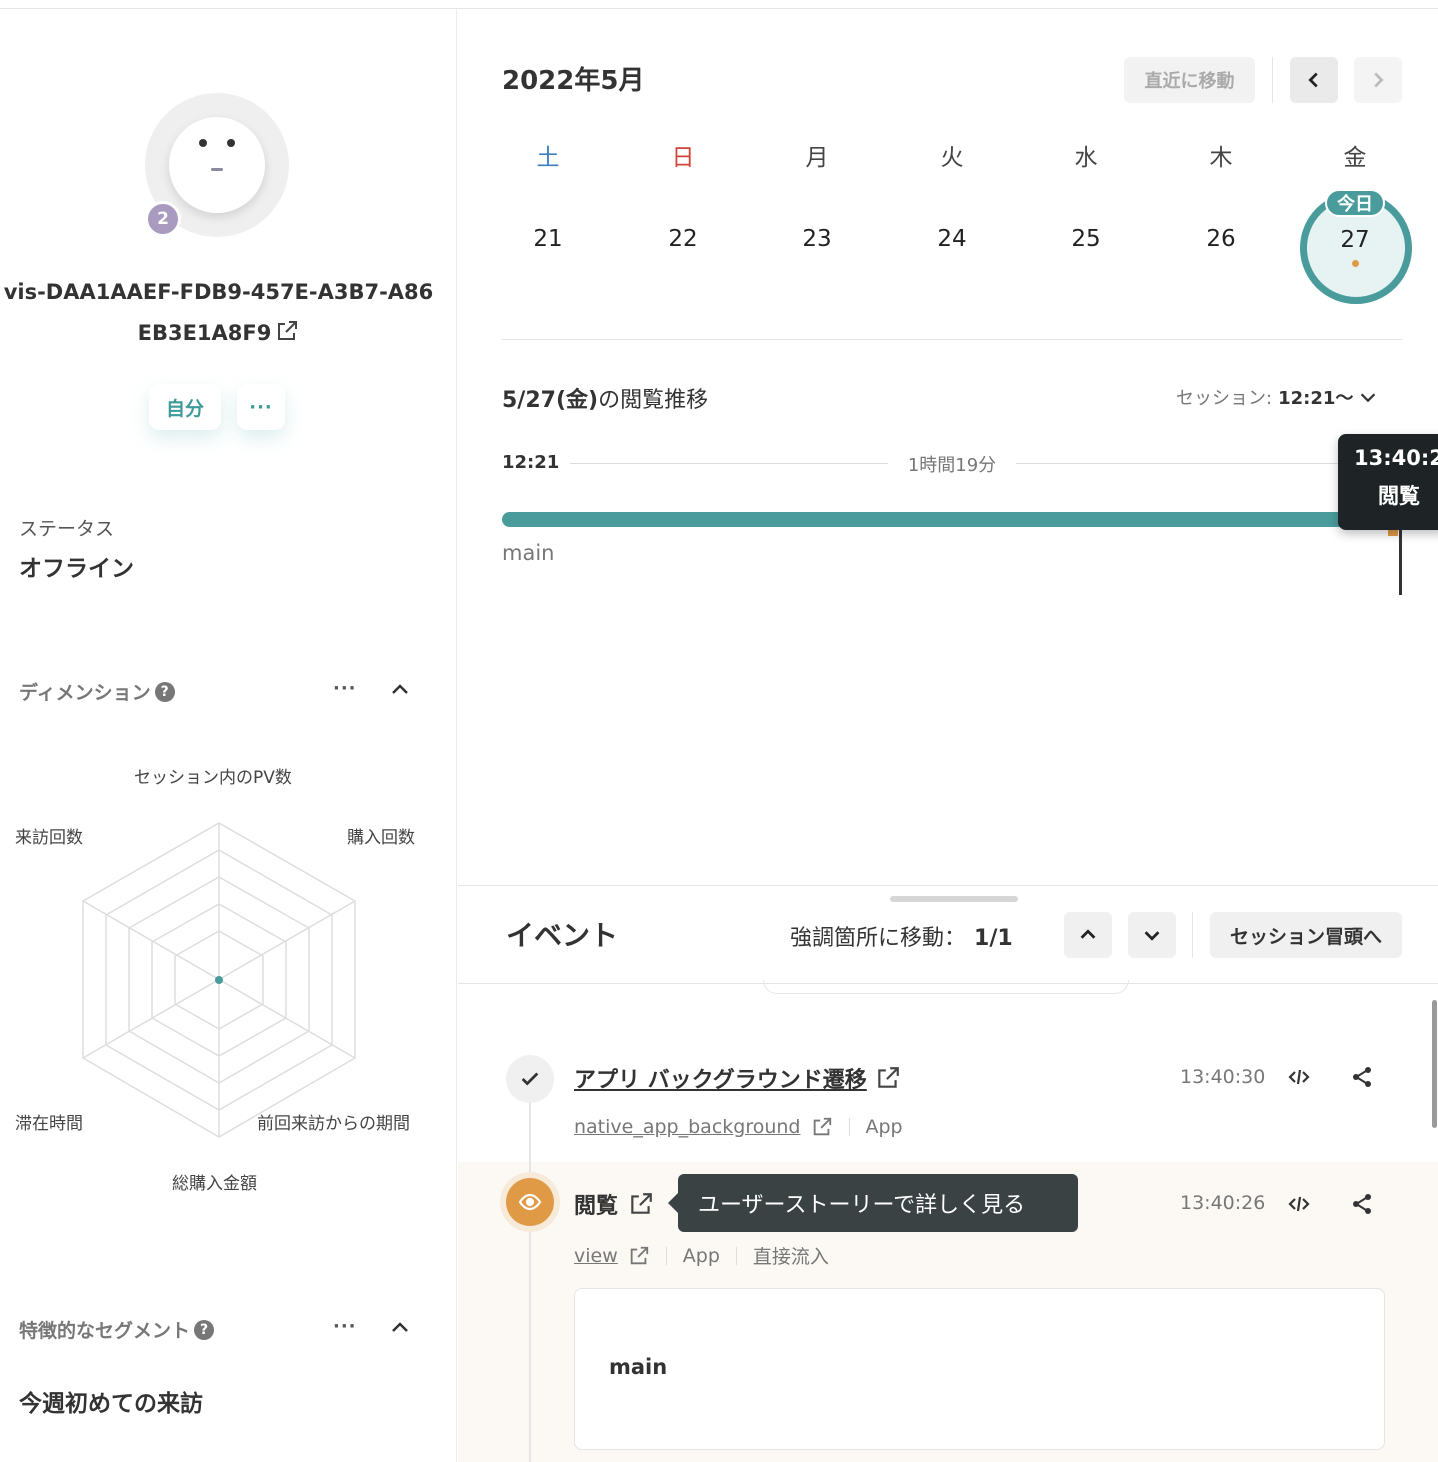  I want to click on weekday-tue: 火, so click(952, 158).